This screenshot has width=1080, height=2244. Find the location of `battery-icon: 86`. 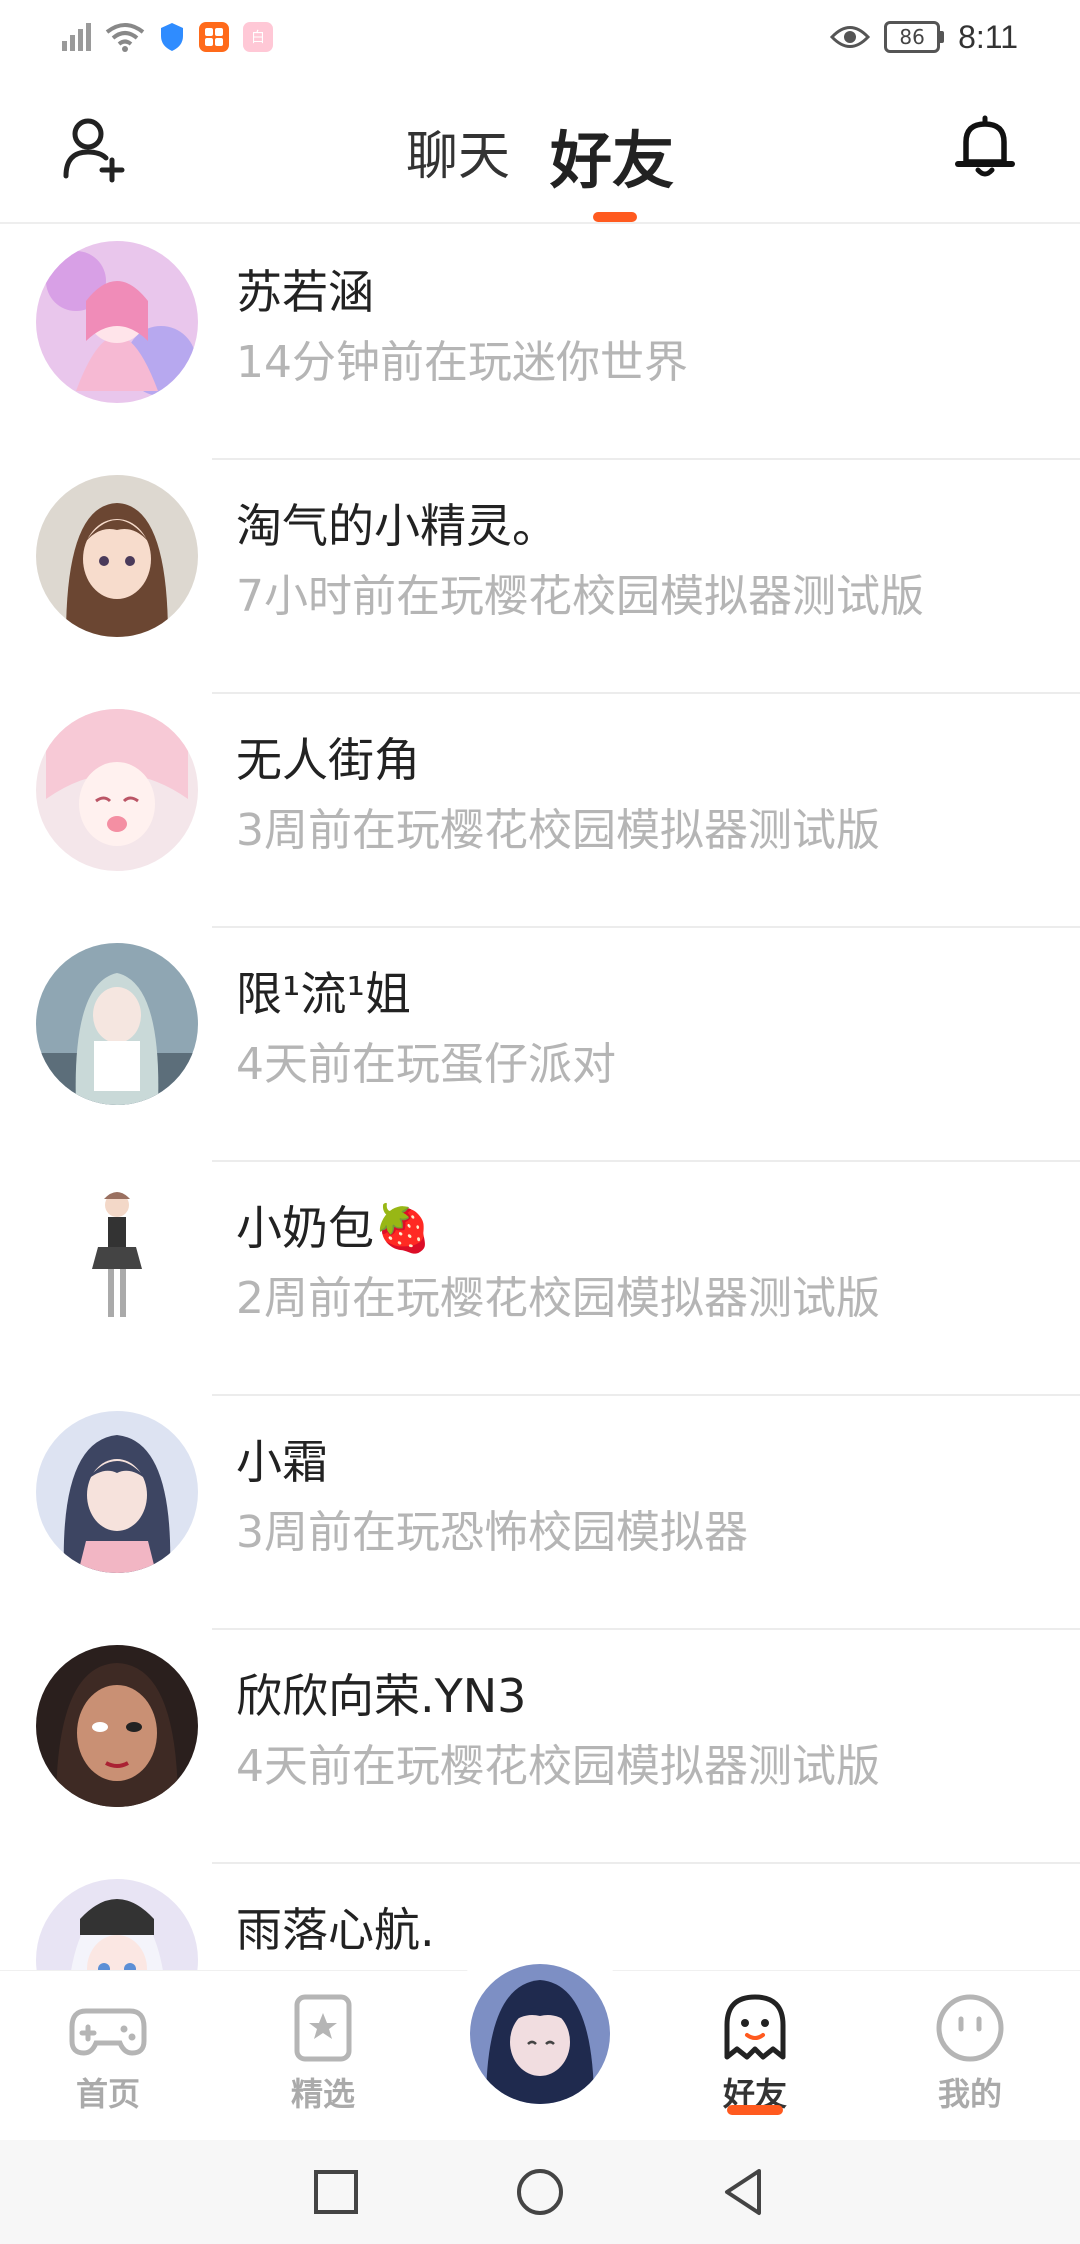

battery-icon: 86 is located at coordinates (914, 37).